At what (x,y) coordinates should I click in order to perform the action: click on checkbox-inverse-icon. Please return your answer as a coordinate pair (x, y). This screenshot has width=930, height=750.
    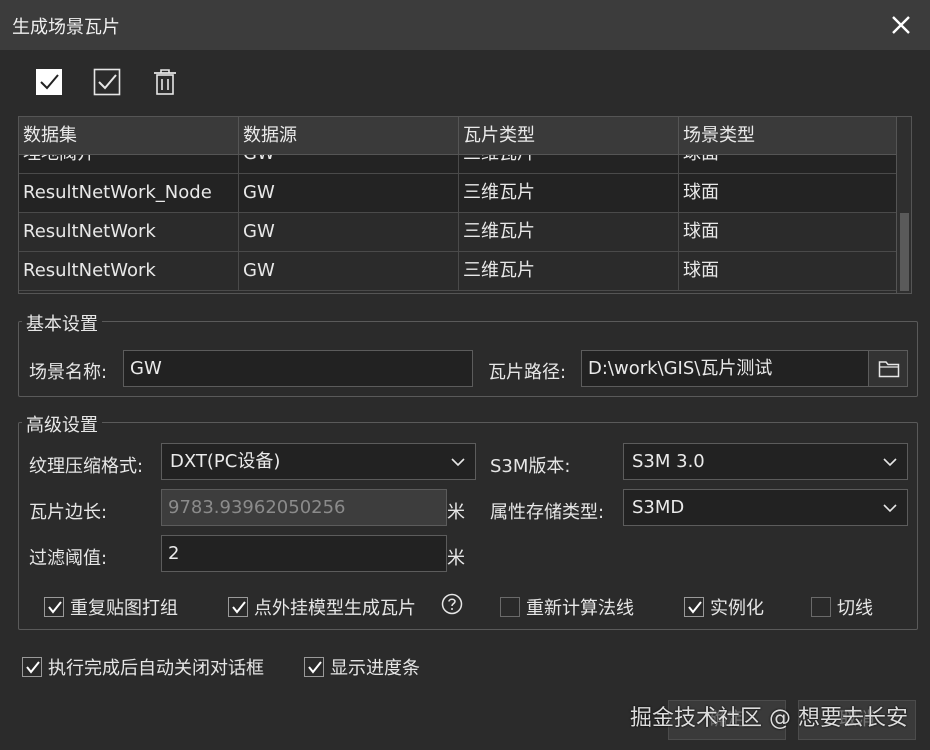
    Looking at the image, I should click on (107, 82).